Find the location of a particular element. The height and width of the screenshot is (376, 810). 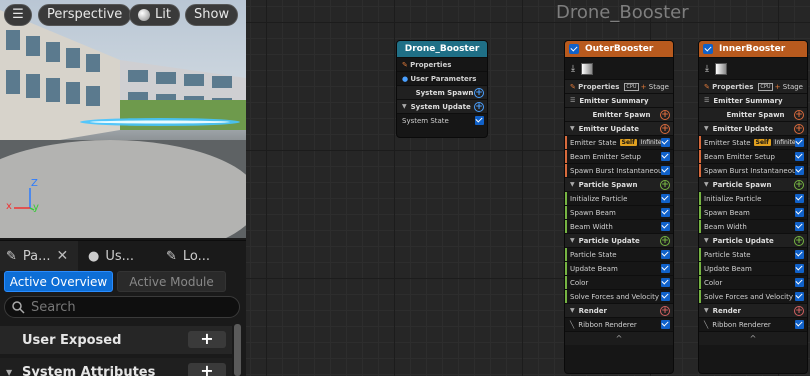

viewport-menu-button: ☰ is located at coordinates (18, 15).